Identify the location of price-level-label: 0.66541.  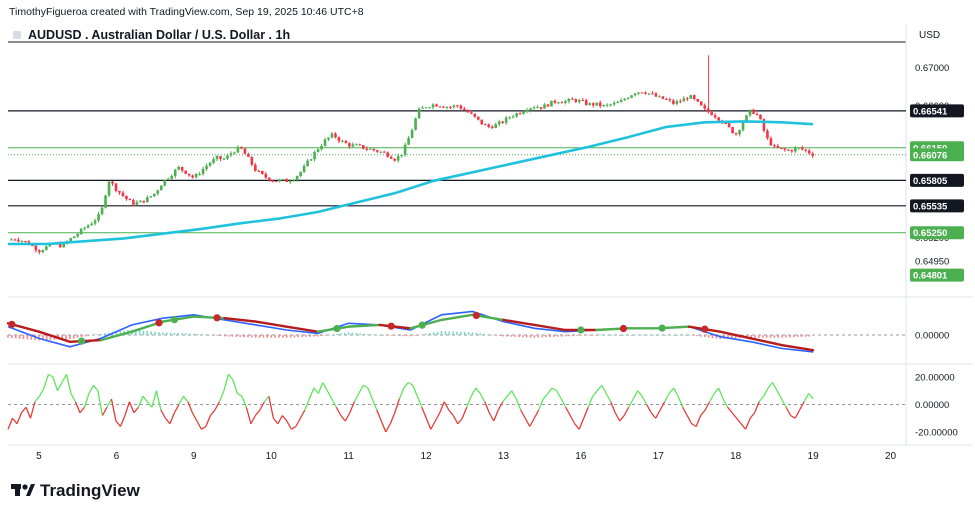
(930, 111).